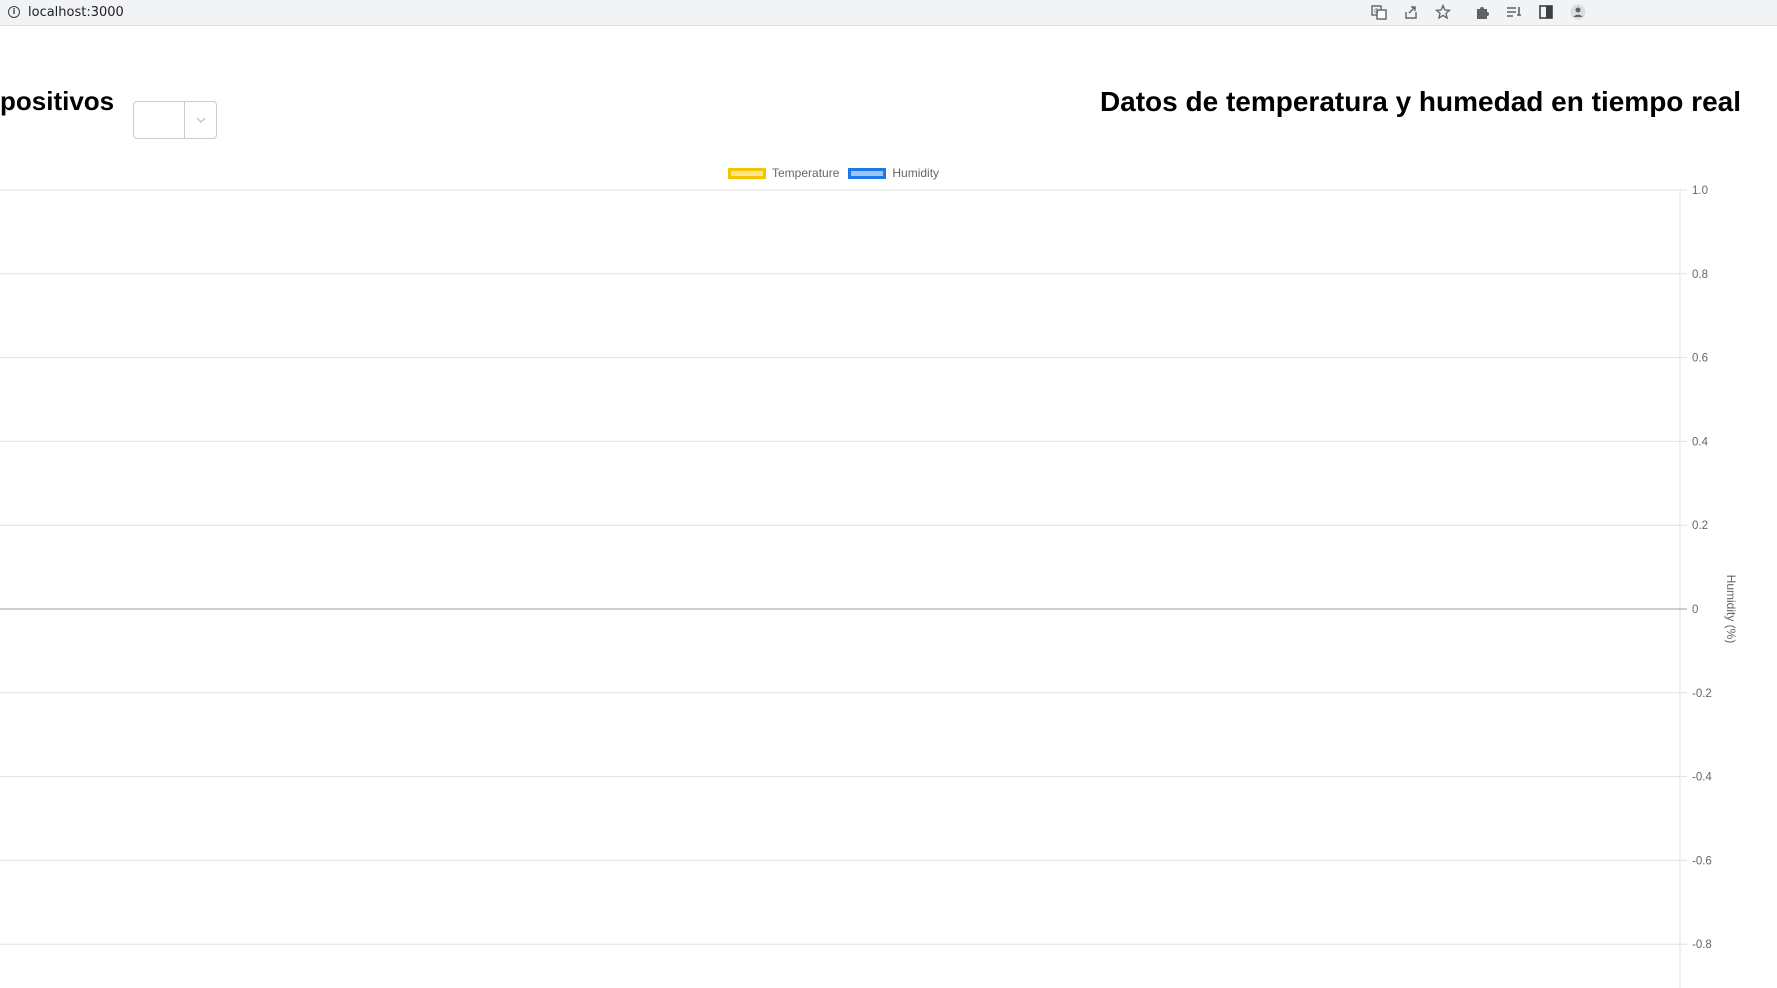 The image size is (1777, 988). Describe the element at coordinates (1702, 861) in the screenshot. I see `y-tick-label: -0.6` at that location.